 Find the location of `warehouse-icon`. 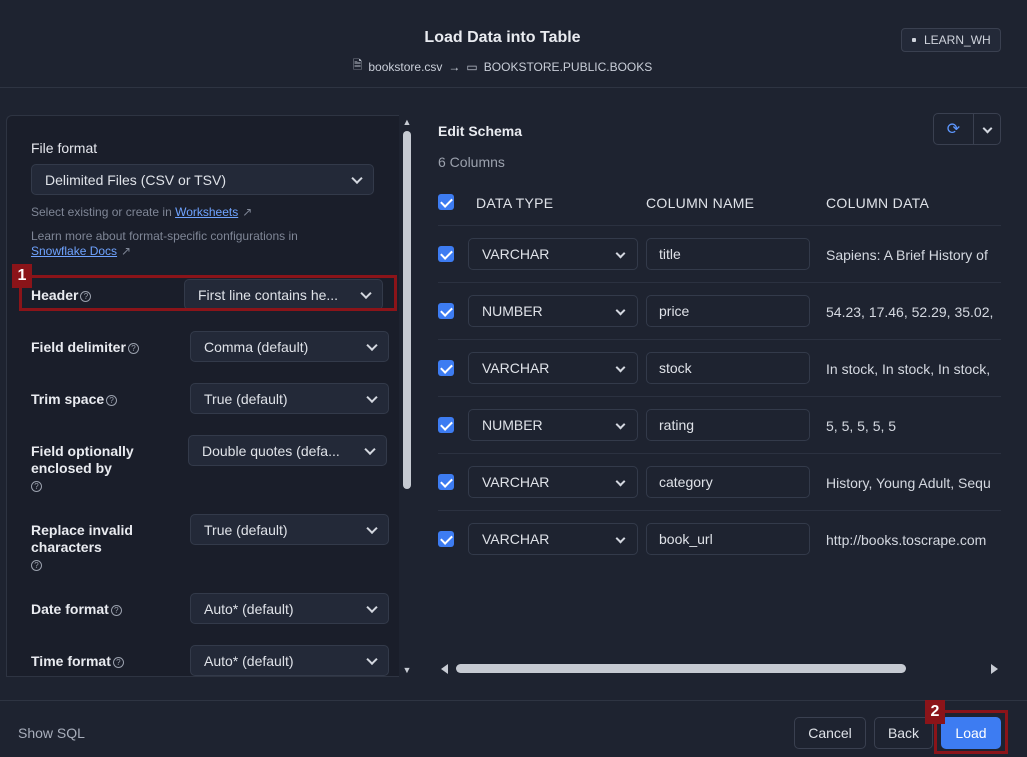

warehouse-icon is located at coordinates (914, 40).